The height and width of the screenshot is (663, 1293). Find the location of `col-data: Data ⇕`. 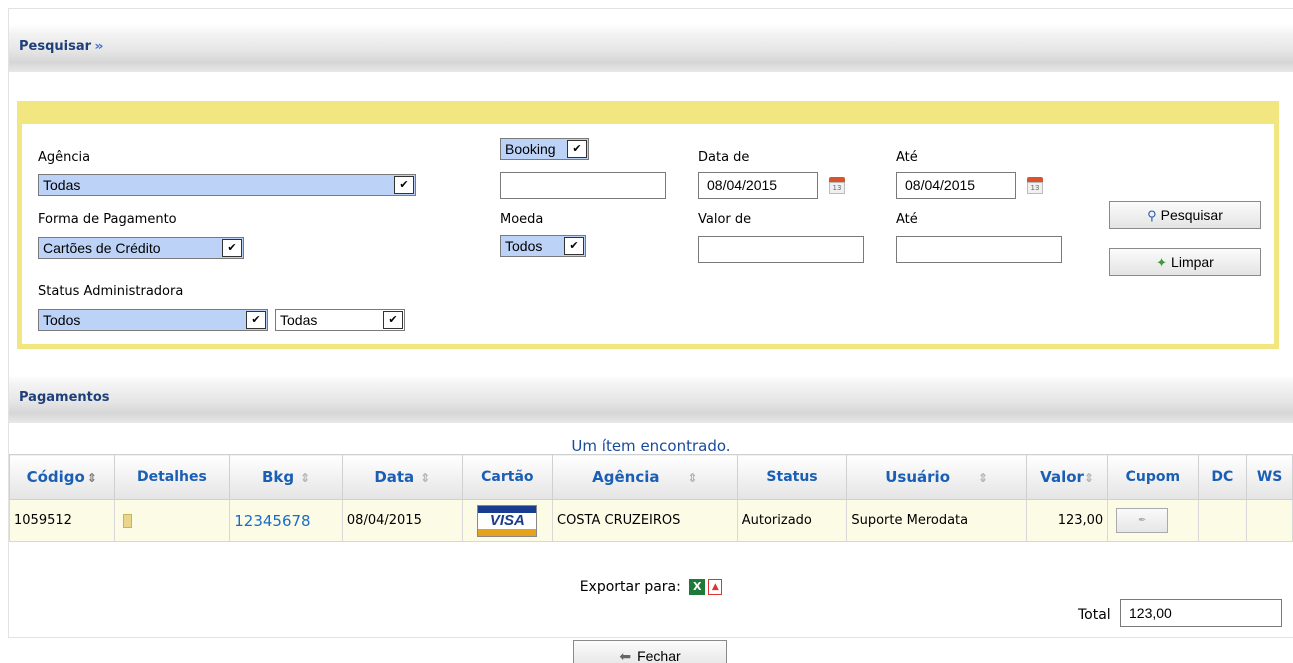

col-data: Data ⇕ is located at coordinates (402, 477).